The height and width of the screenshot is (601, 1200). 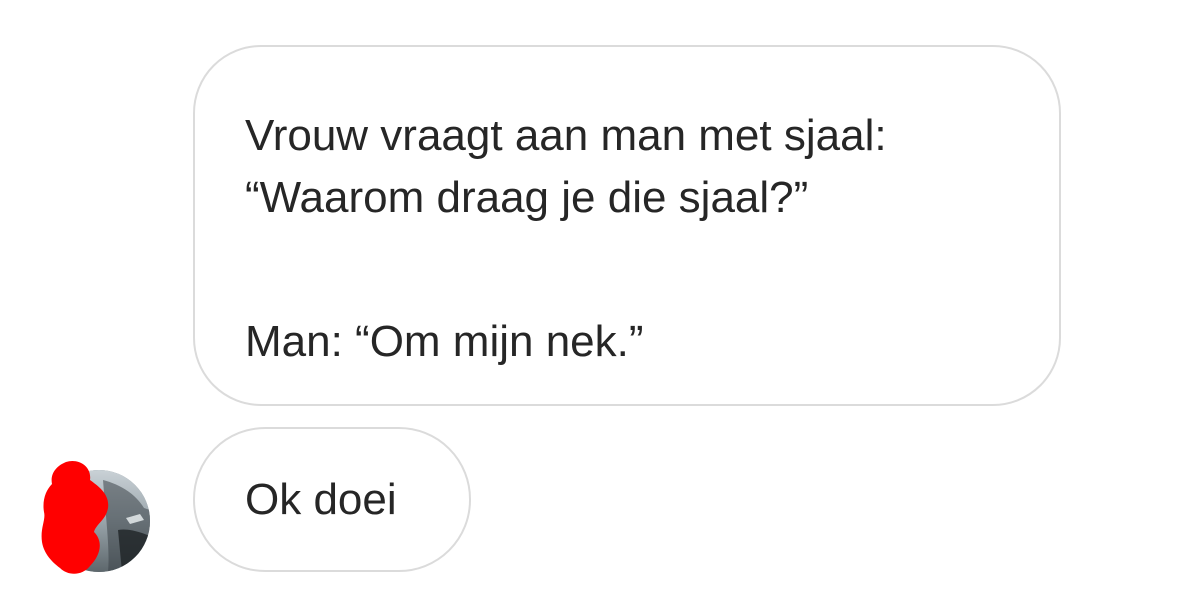 What do you see at coordinates (321, 499) in the screenshot?
I see `message-text-line: Ok doei` at bounding box center [321, 499].